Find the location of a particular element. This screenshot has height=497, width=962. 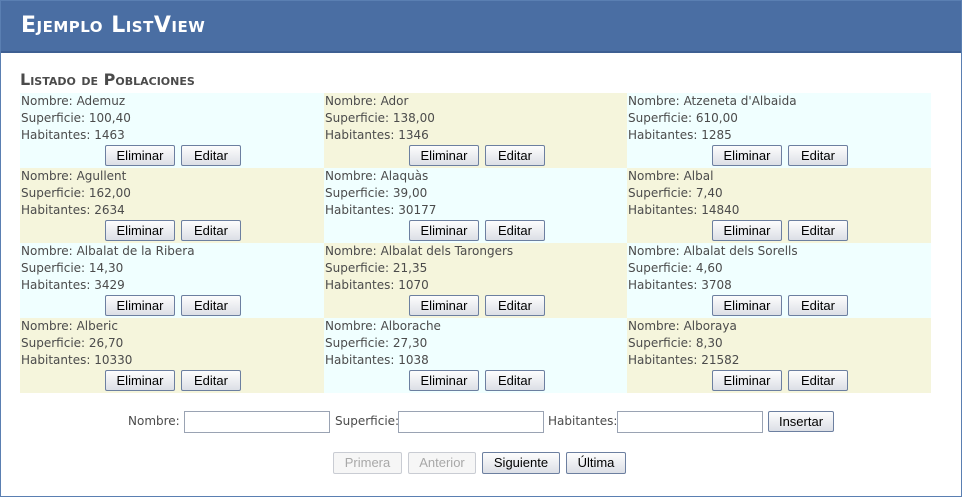

habitantes-value: 1038 is located at coordinates (413, 360).